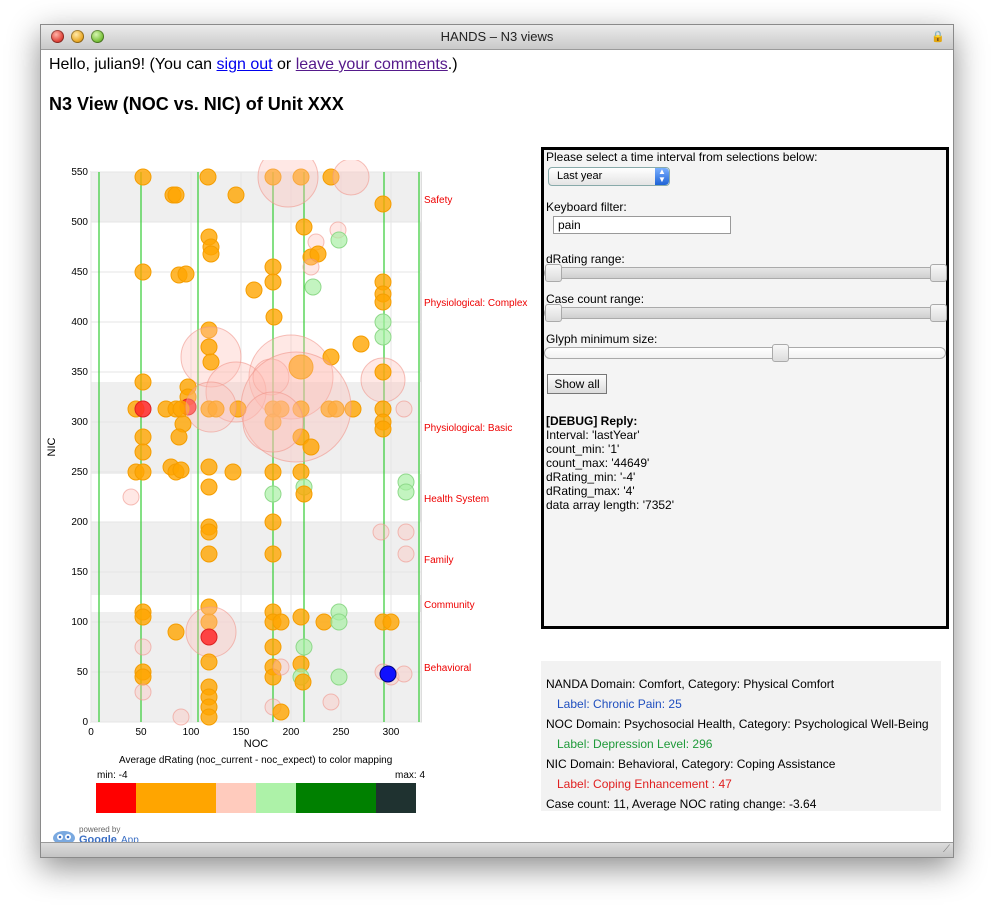  I want to click on resize-grip-icon: ⟋, so click(946, 849).